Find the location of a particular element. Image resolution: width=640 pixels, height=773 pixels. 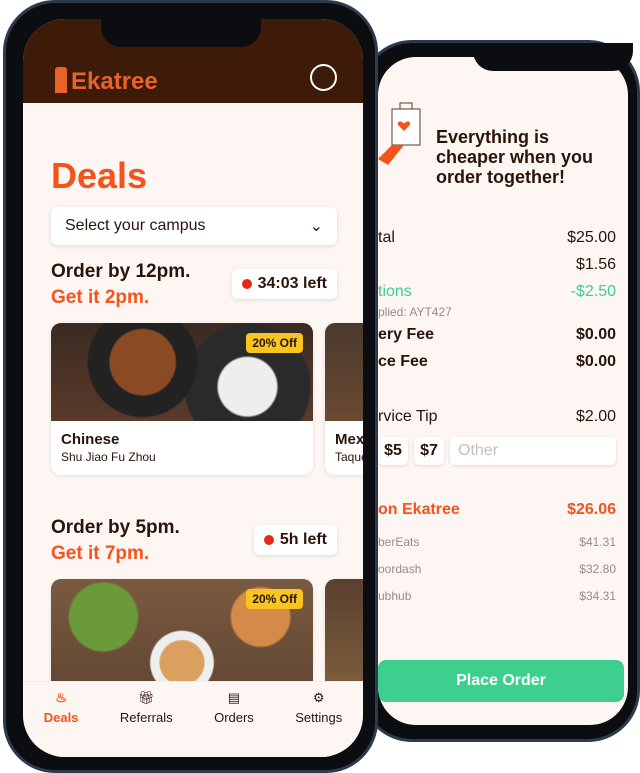

delivery-time-label: Get it 2pm. is located at coordinates (100, 297).